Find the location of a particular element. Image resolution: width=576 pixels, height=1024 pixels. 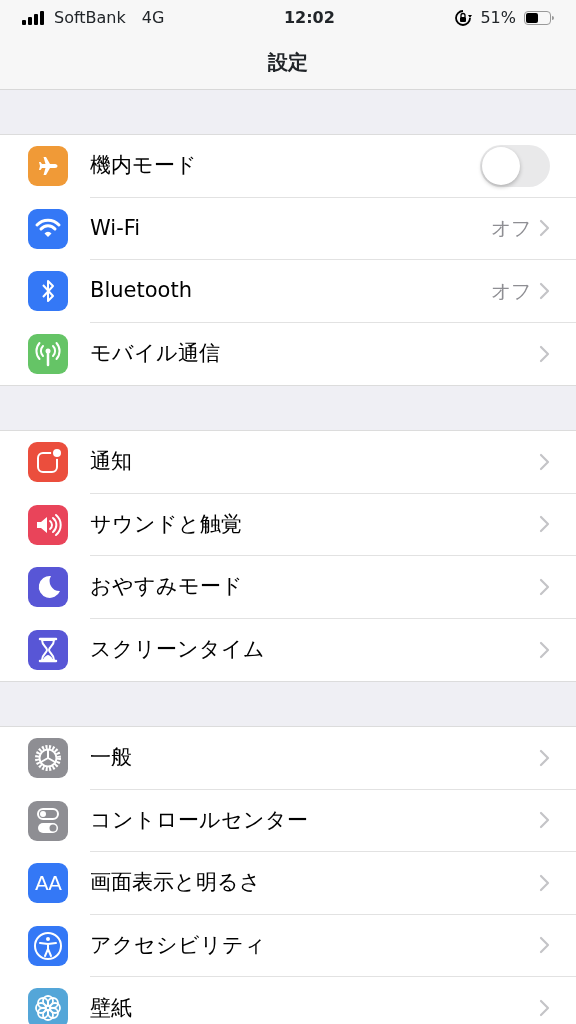

network-type: 4G is located at coordinates (153, 18).